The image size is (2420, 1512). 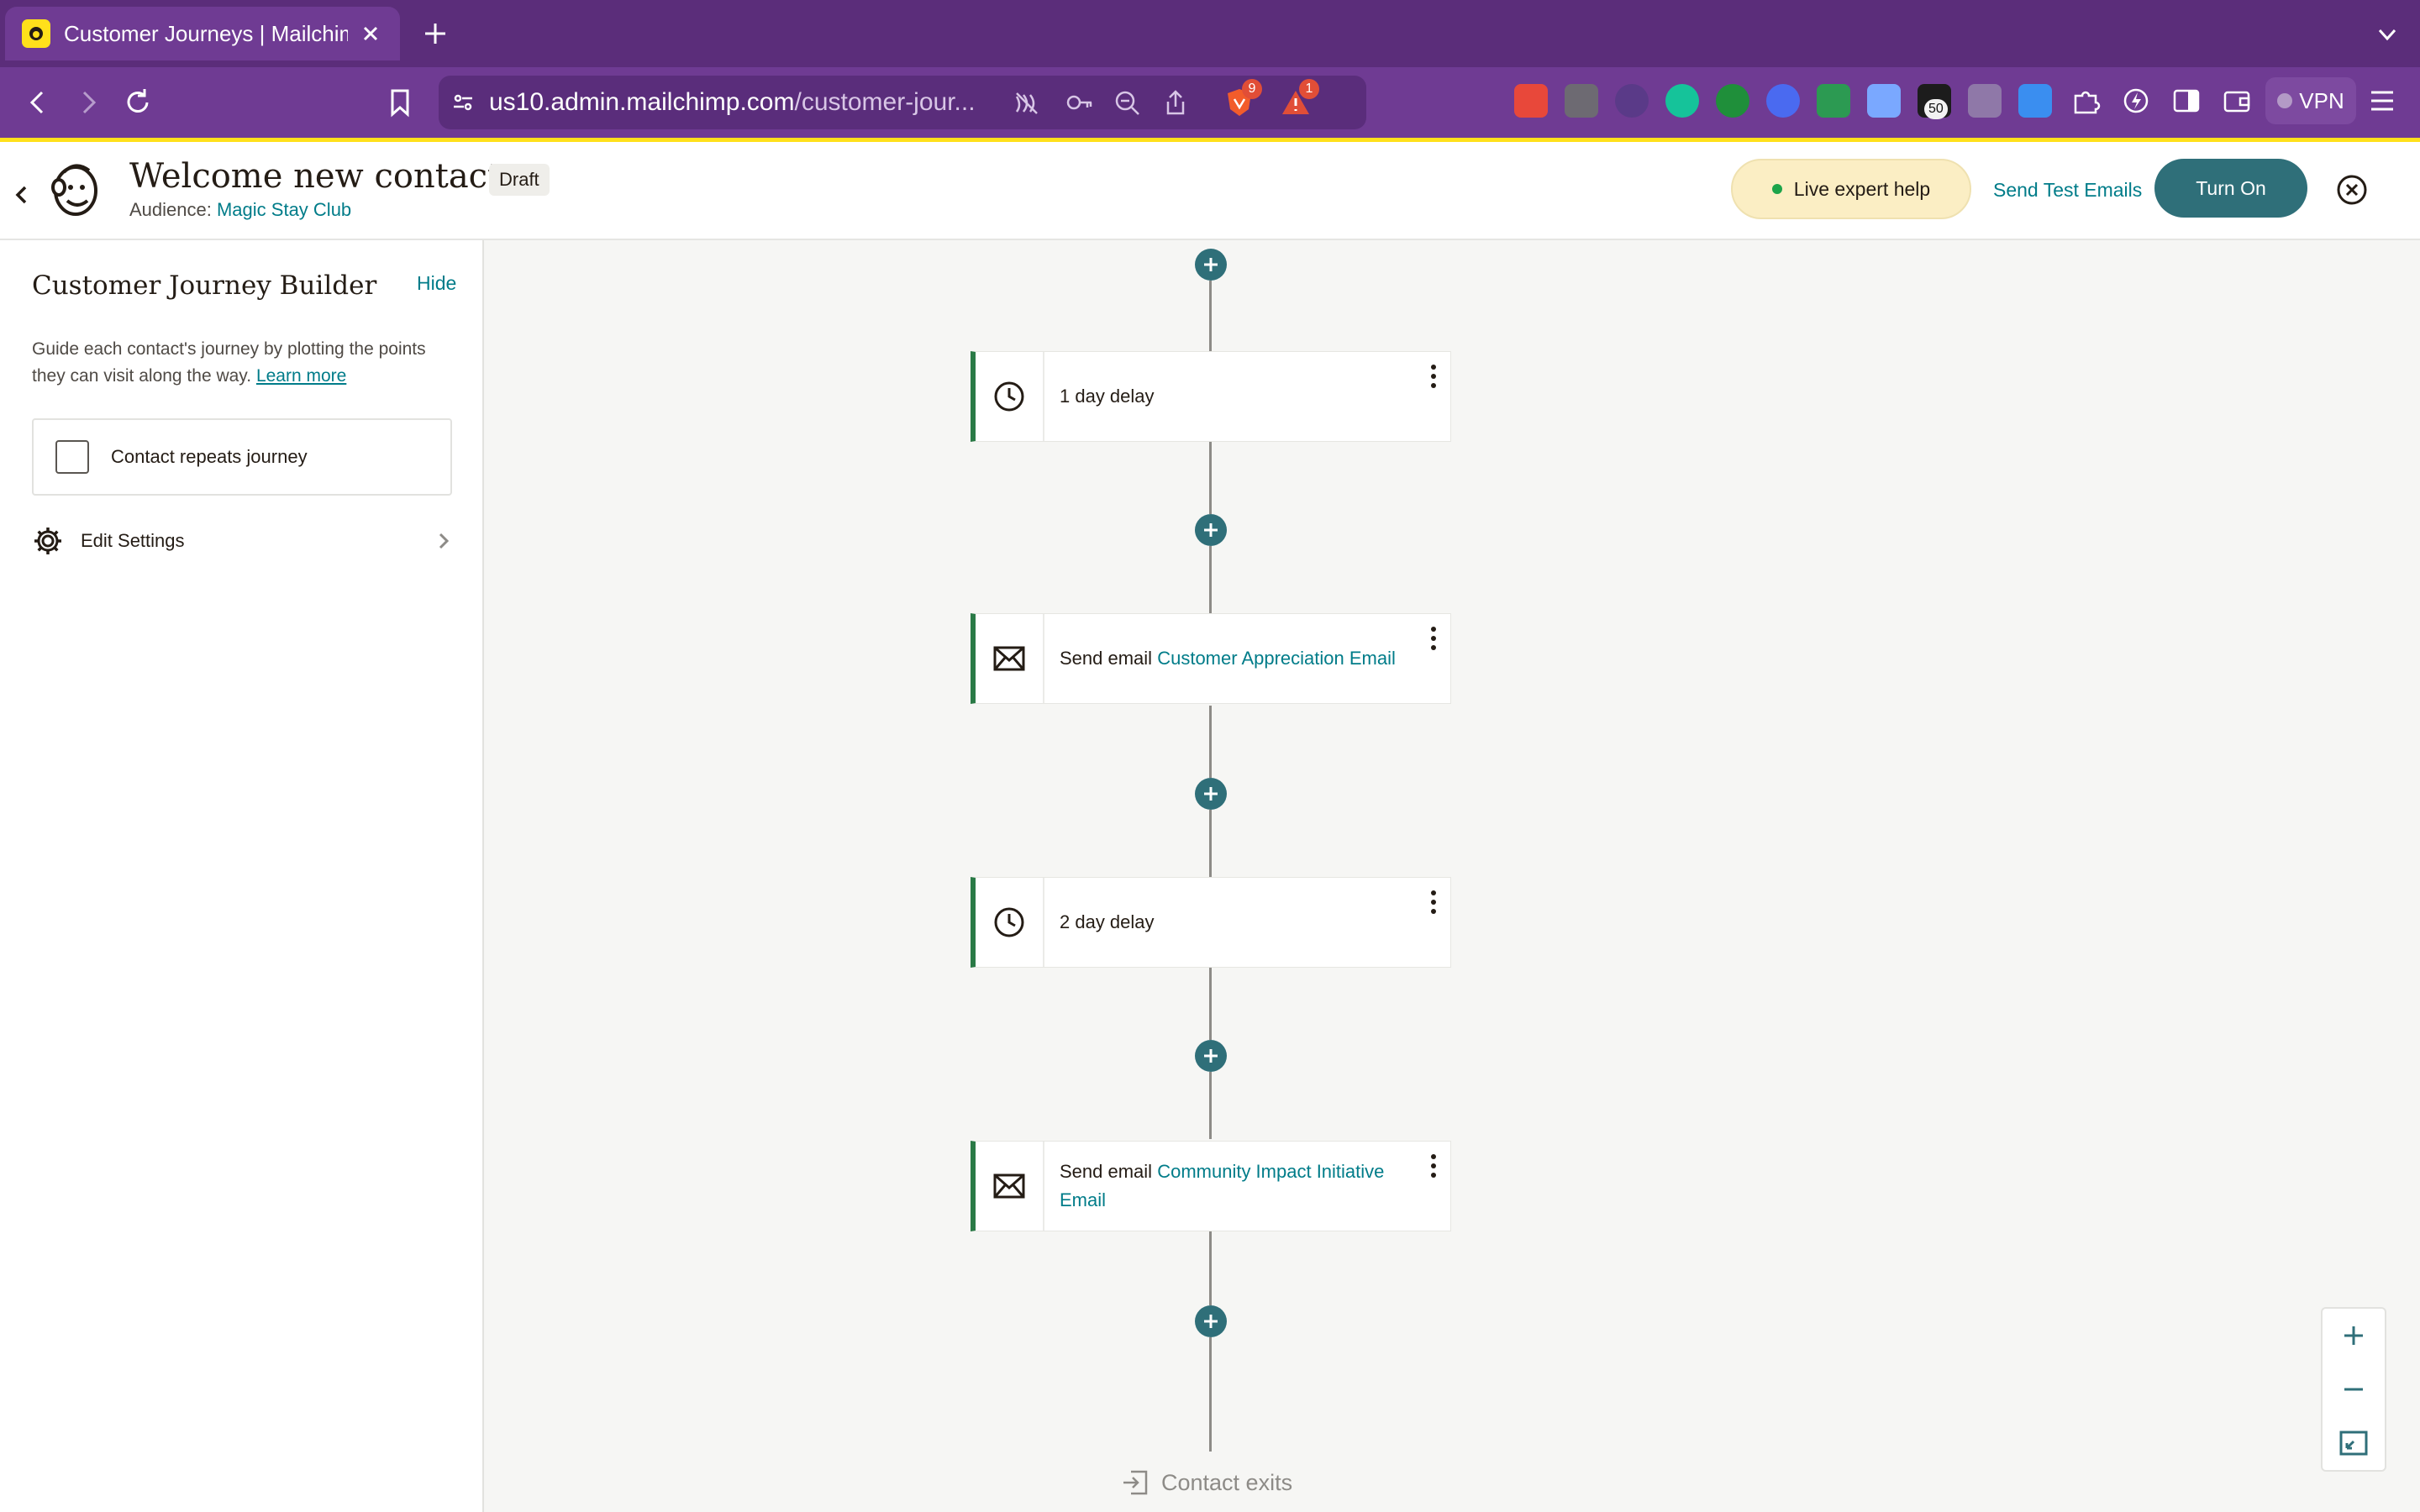 What do you see at coordinates (2237, 101) in the screenshot?
I see `wallet-icon` at bounding box center [2237, 101].